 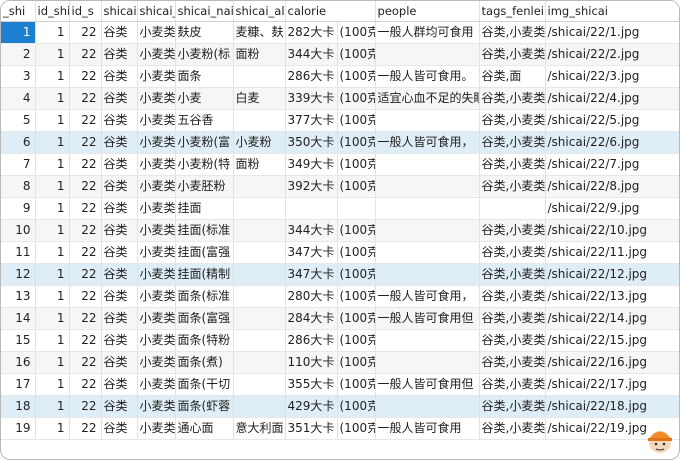 What do you see at coordinates (512, 76) in the screenshot?
I see `cell-tags: 谷类,面` at bounding box center [512, 76].